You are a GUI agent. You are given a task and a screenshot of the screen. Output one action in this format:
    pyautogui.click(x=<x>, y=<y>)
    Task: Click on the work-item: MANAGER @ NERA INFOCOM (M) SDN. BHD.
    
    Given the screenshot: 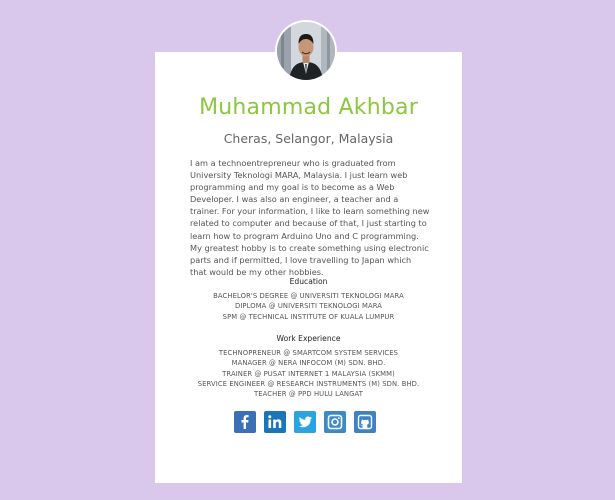 What is the action you would take?
    pyautogui.click(x=308, y=363)
    